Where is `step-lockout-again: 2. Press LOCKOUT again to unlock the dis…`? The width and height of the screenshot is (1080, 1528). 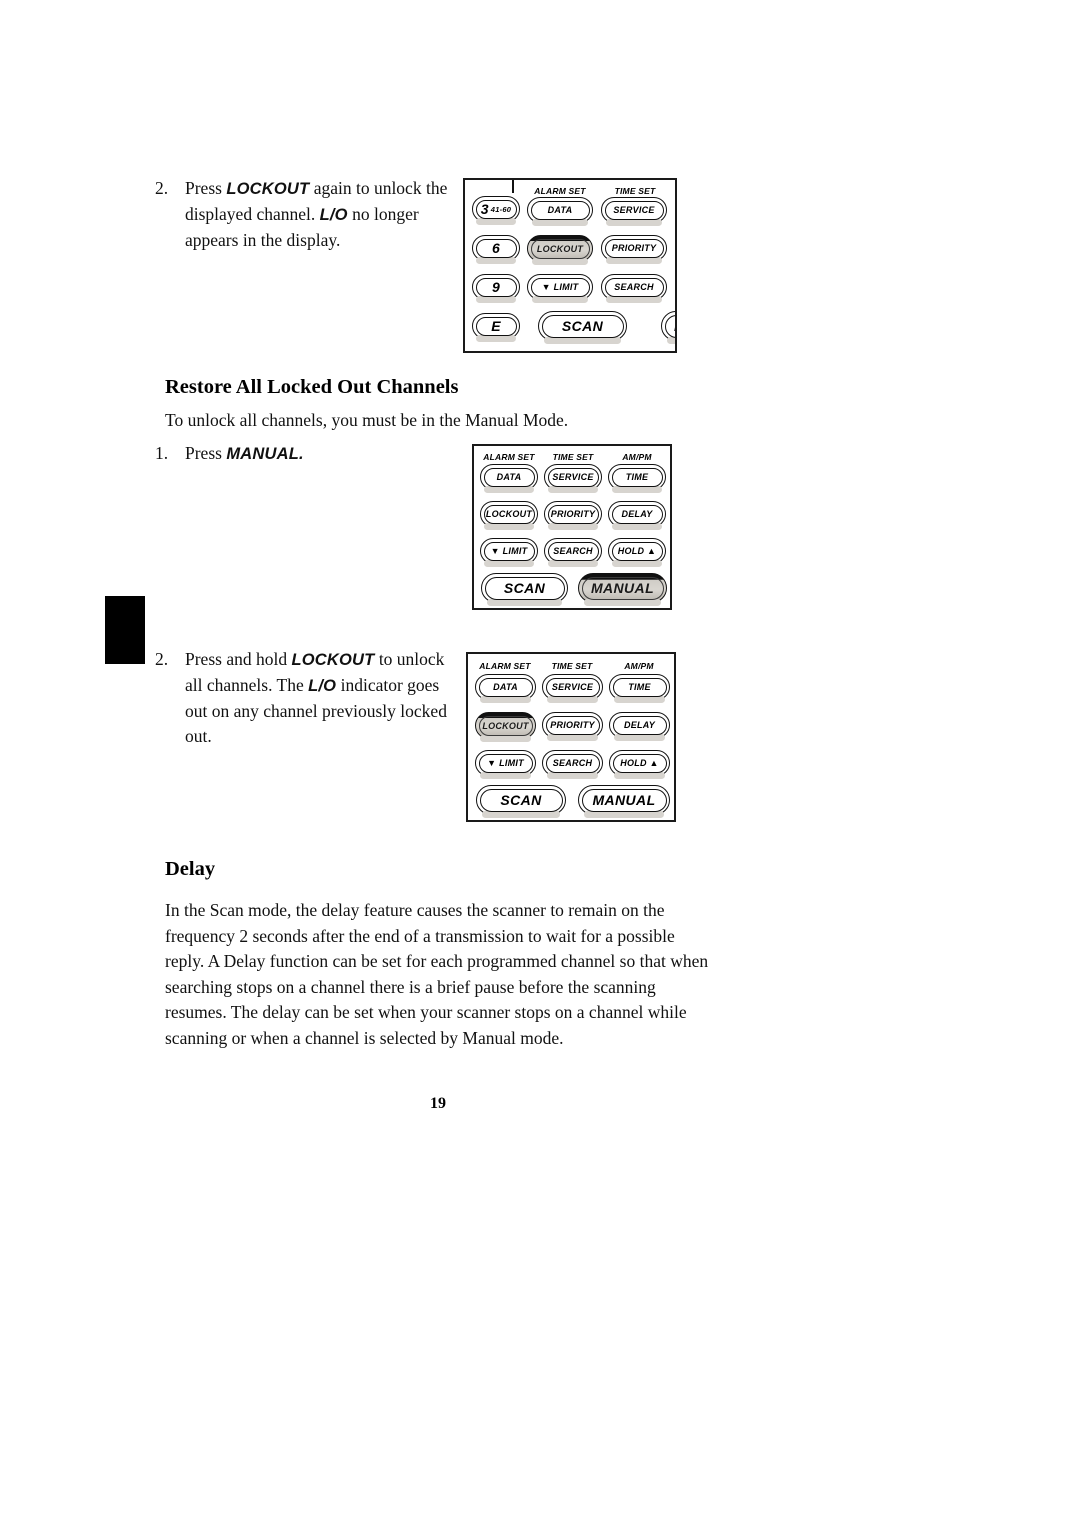
step-lockout-again: 2. Press LOCKOUT again to unlock the dis… is located at coordinates (310, 214).